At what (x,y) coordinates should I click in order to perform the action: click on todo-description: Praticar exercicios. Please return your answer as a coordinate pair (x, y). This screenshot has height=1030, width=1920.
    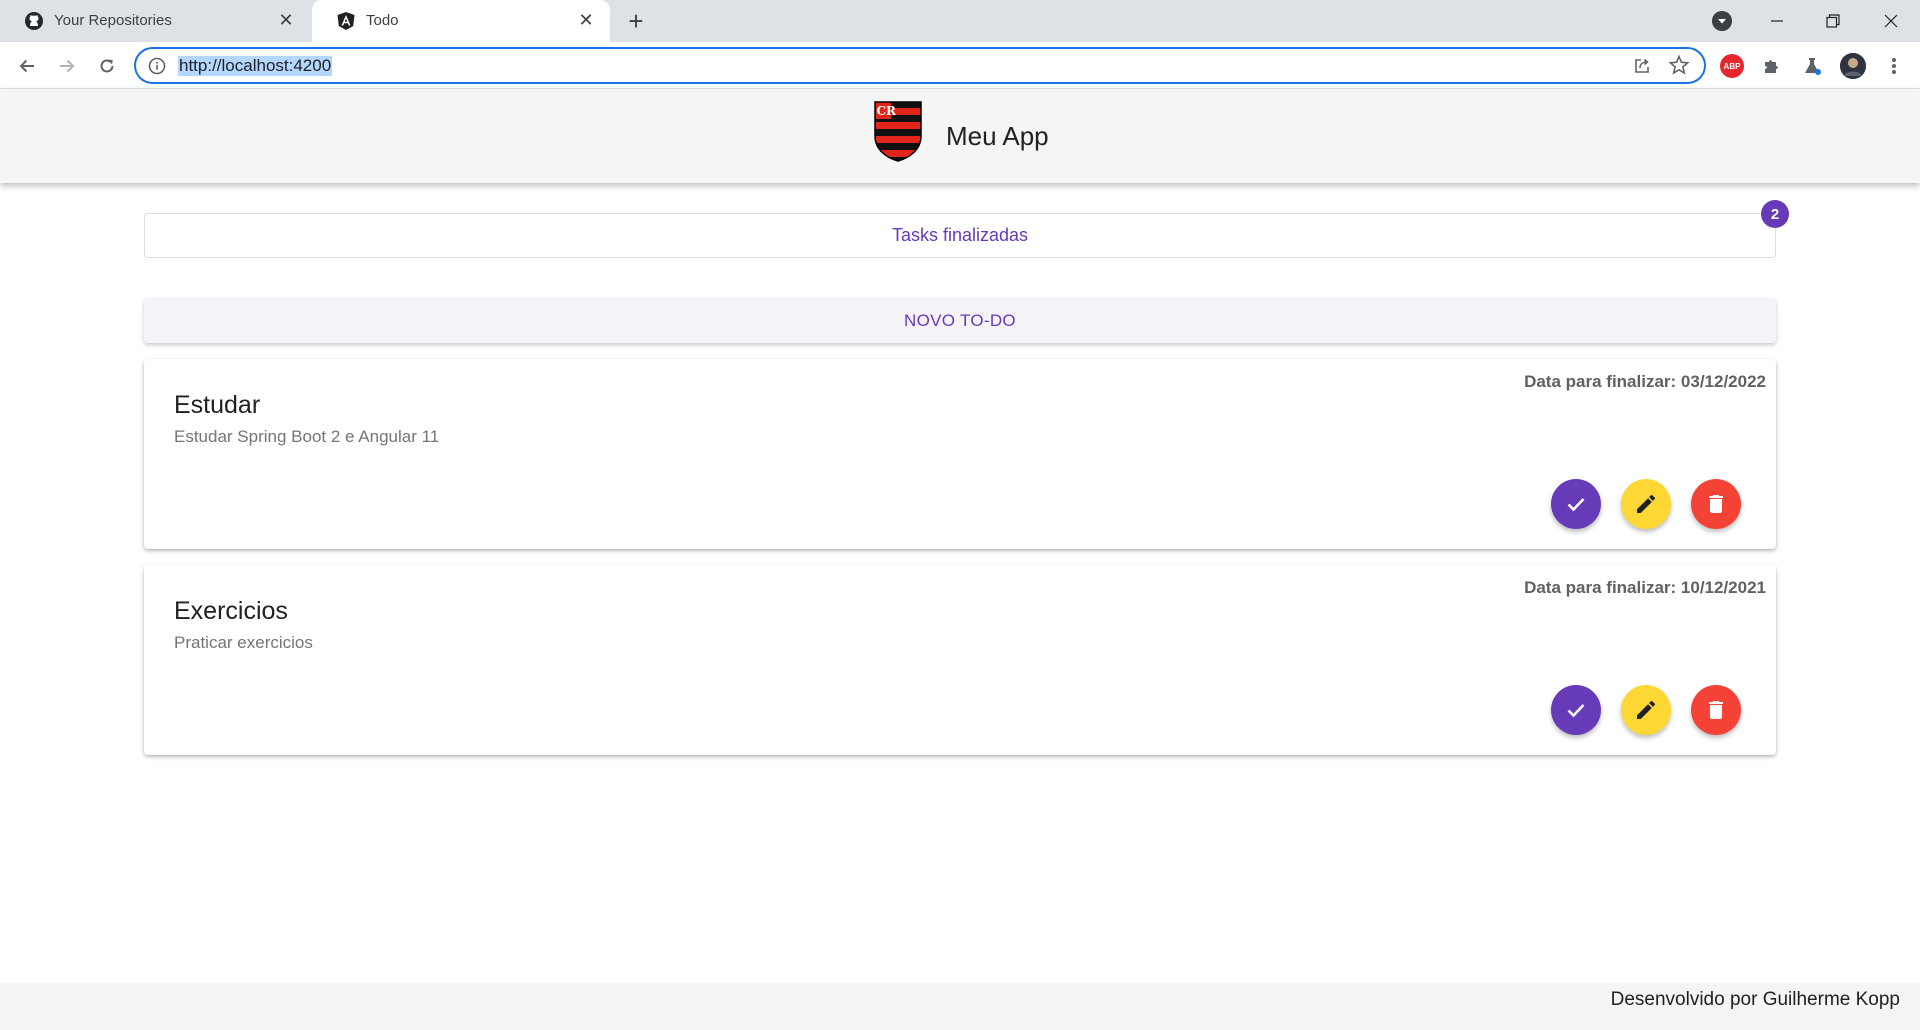
    Looking at the image, I should click on (243, 642).